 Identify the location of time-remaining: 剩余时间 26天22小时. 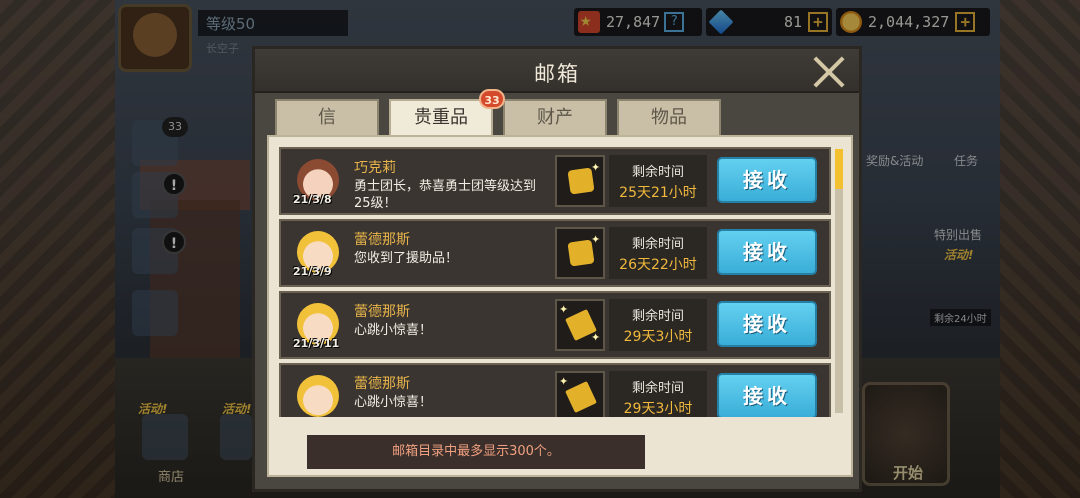
(658, 253).